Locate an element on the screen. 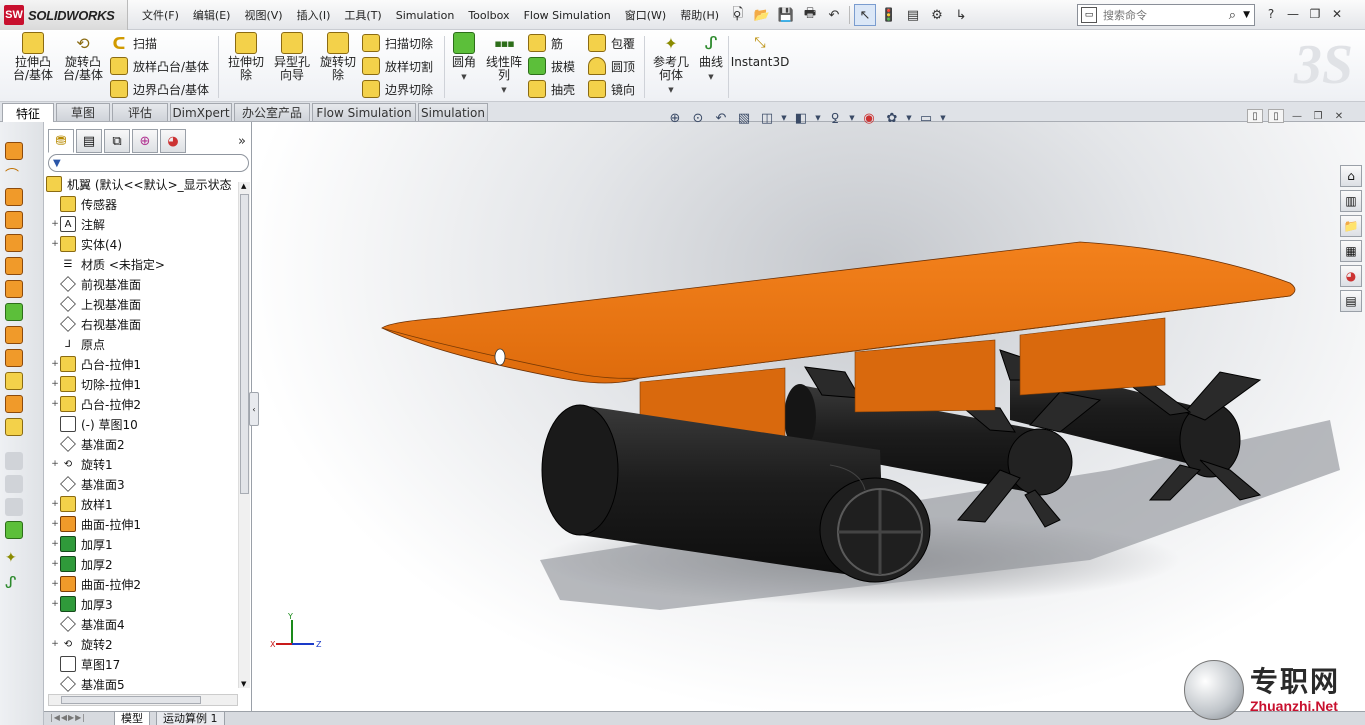 This screenshot has width=1365, height=725. display-style-dropdown-icon: ▼ is located at coordinates (818, 118).